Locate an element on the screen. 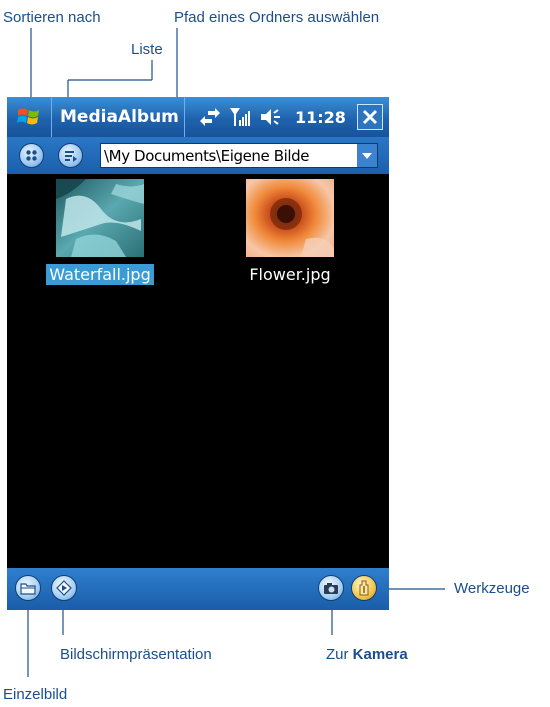 Image resolution: width=550 pixels, height=707 pixels. tools-icon is located at coordinates (364, 588).